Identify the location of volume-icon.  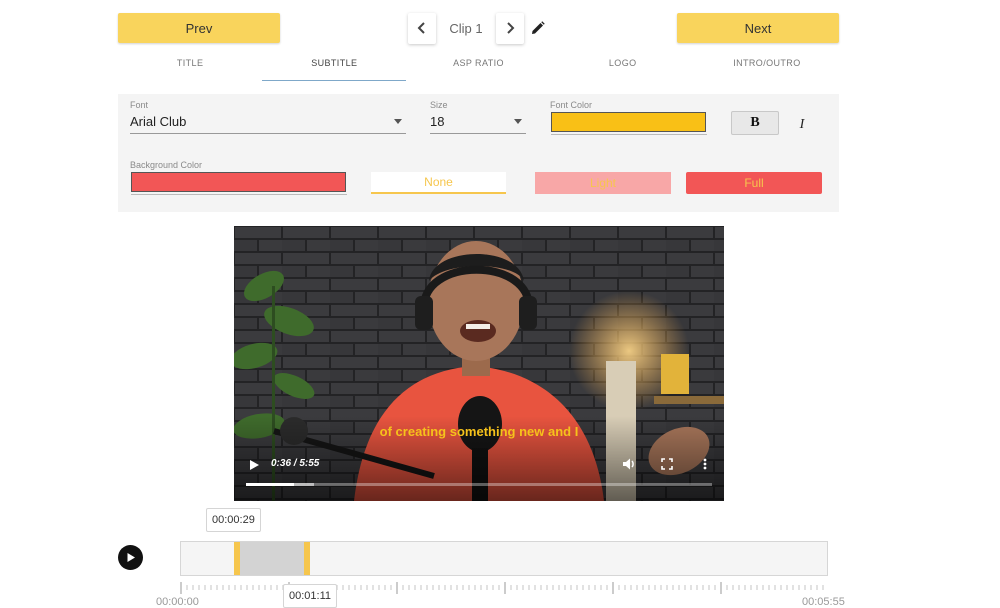
(628, 464).